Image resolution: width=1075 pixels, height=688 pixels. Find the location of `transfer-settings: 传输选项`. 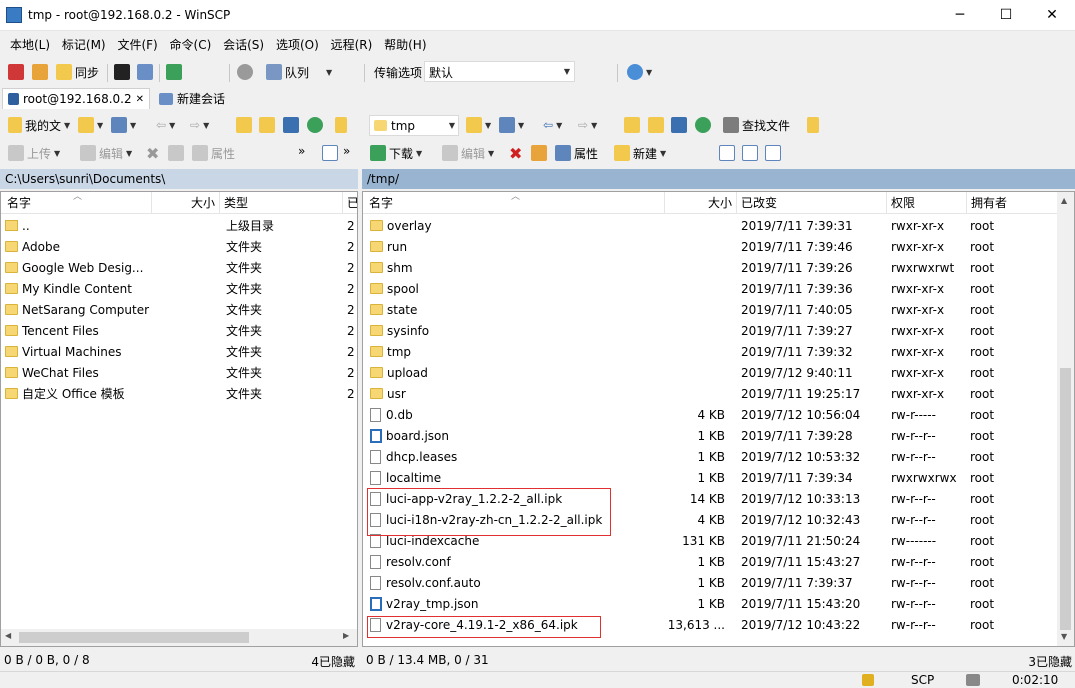

transfer-settings: 传输选项 is located at coordinates (398, 72).